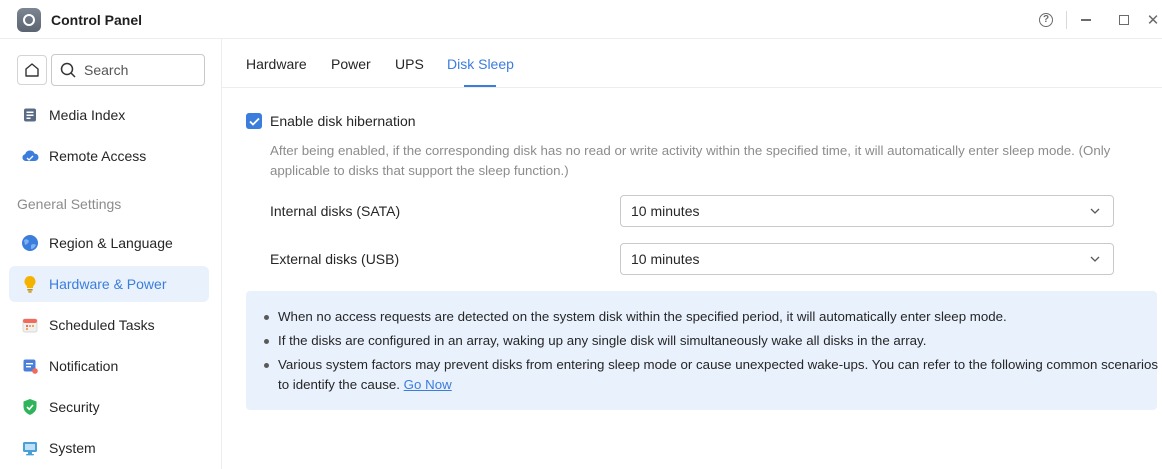 The width and height of the screenshot is (1162, 469). I want to click on help-icon: ?, so click(1046, 20).